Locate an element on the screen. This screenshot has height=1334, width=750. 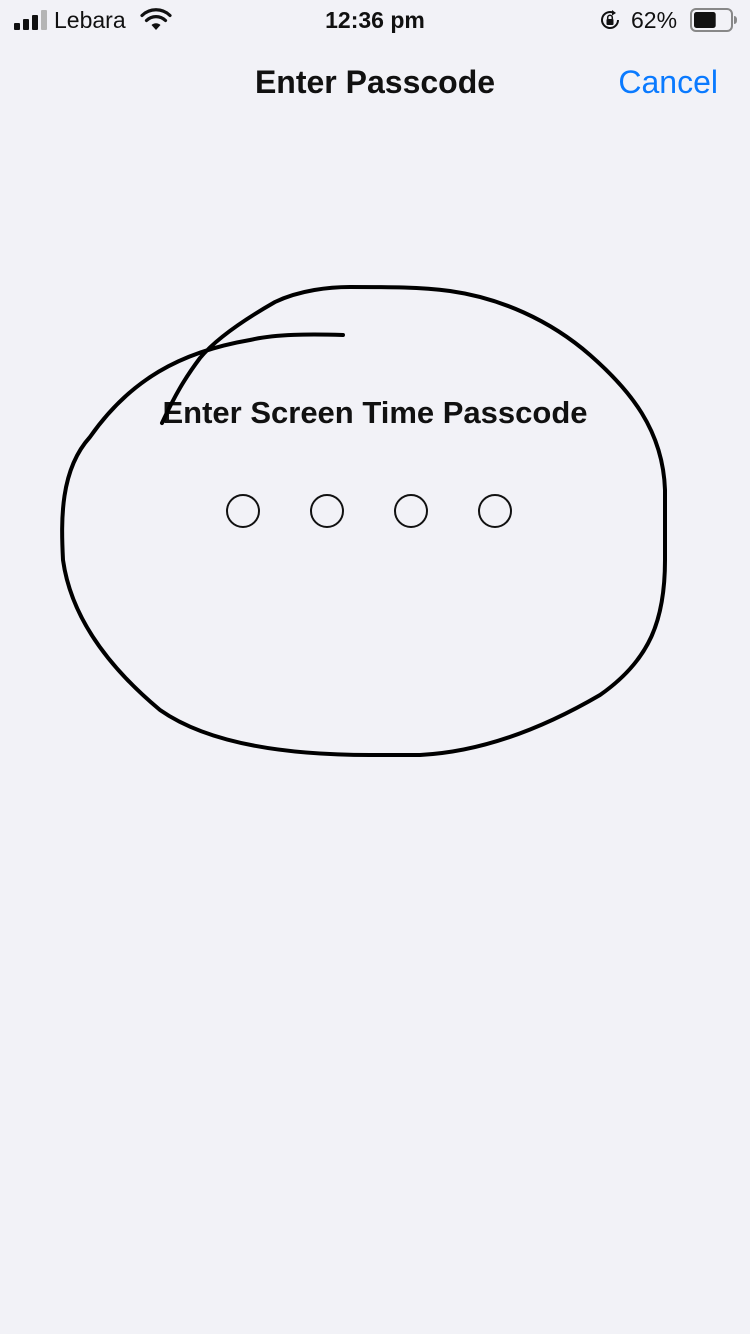
battery-icon is located at coordinates (713, 20).